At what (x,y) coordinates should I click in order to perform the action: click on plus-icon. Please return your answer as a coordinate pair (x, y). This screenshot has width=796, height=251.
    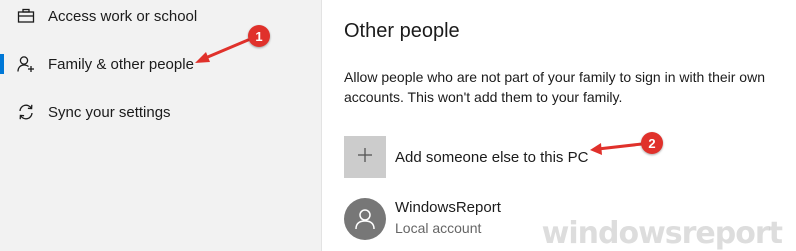
    Looking at the image, I should click on (365, 157).